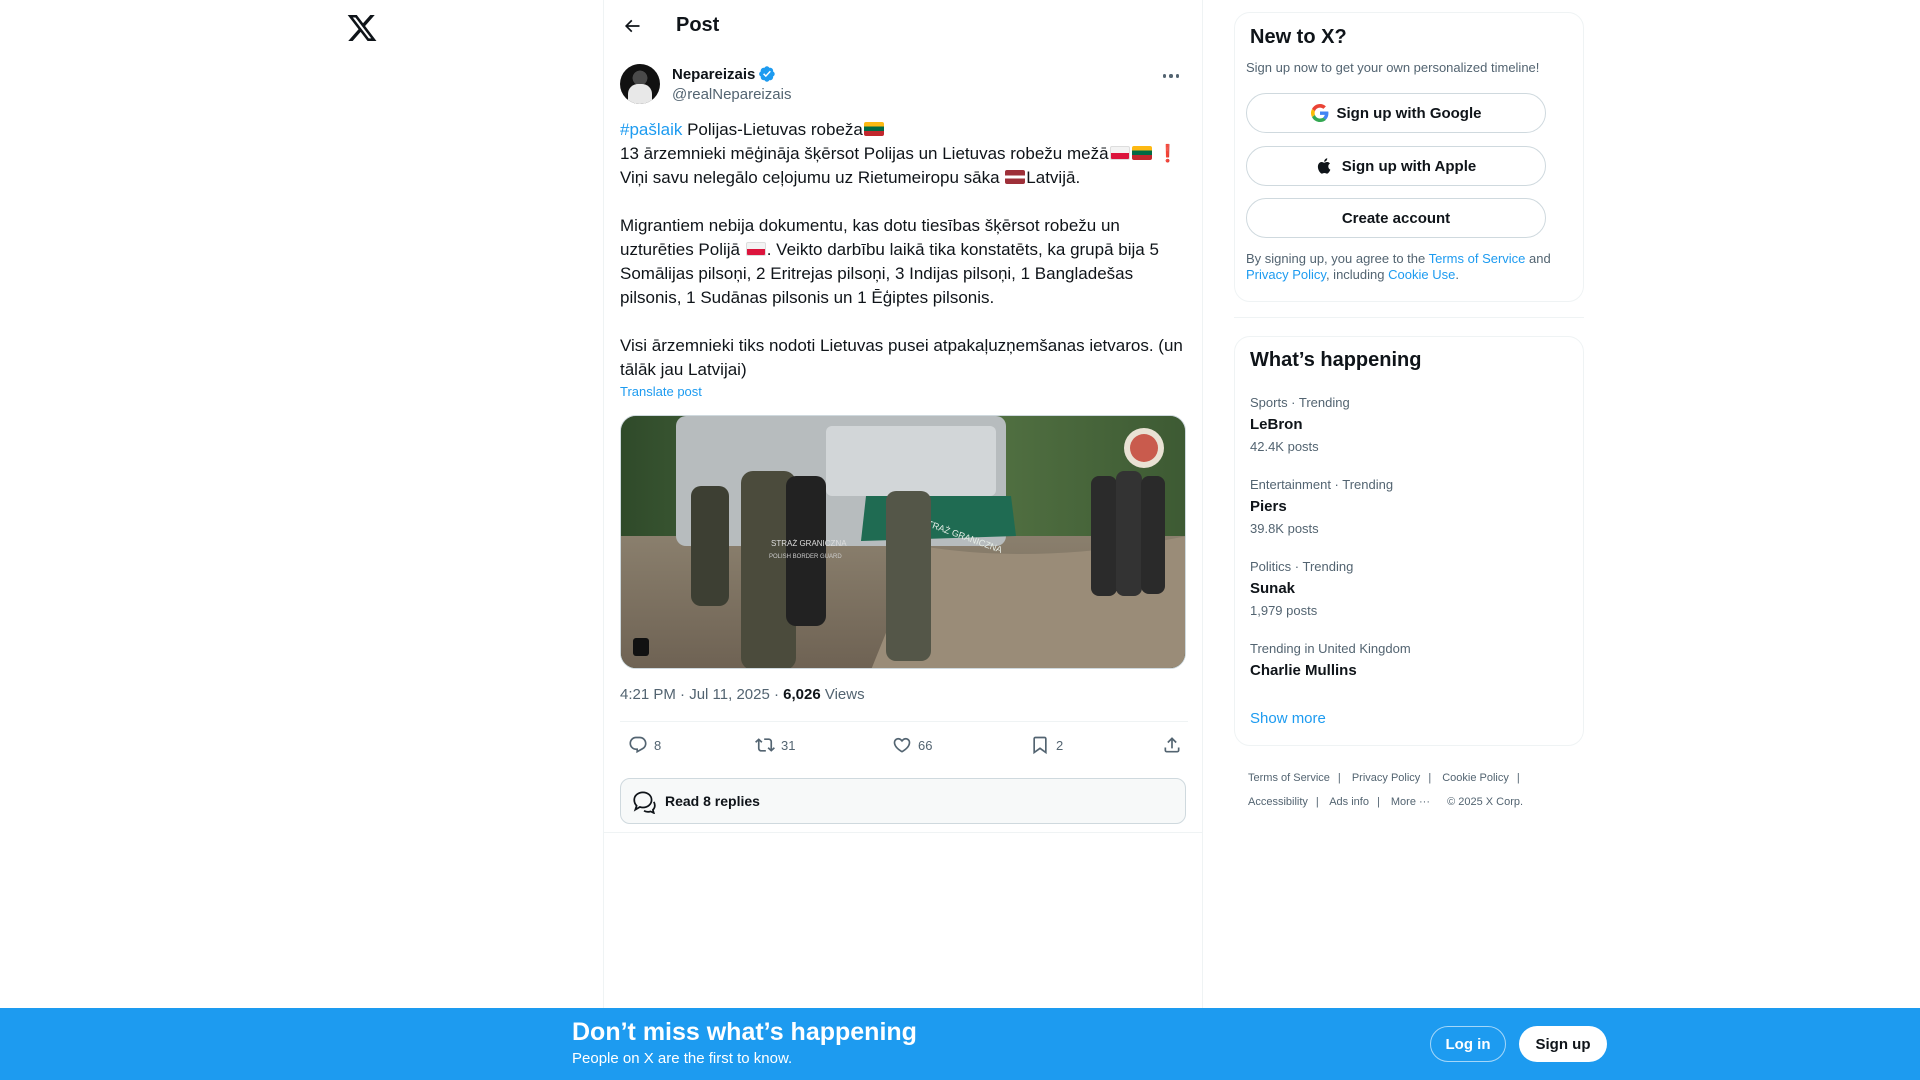 The height and width of the screenshot is (1080, 1920). What do you see at coordinates (1298, 37) in the screenshot?
I see `signup-card-title: New to X?` at bounding box center [1298, 37].